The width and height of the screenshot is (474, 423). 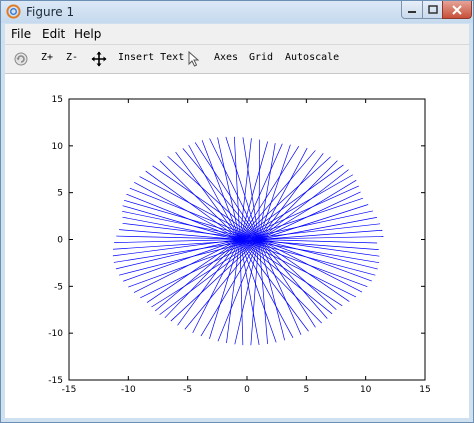 What do you see at coordinates (47, 57) in the screenshot?
I see `zoom-in-button: Z+` at bounding box center [47, 57].